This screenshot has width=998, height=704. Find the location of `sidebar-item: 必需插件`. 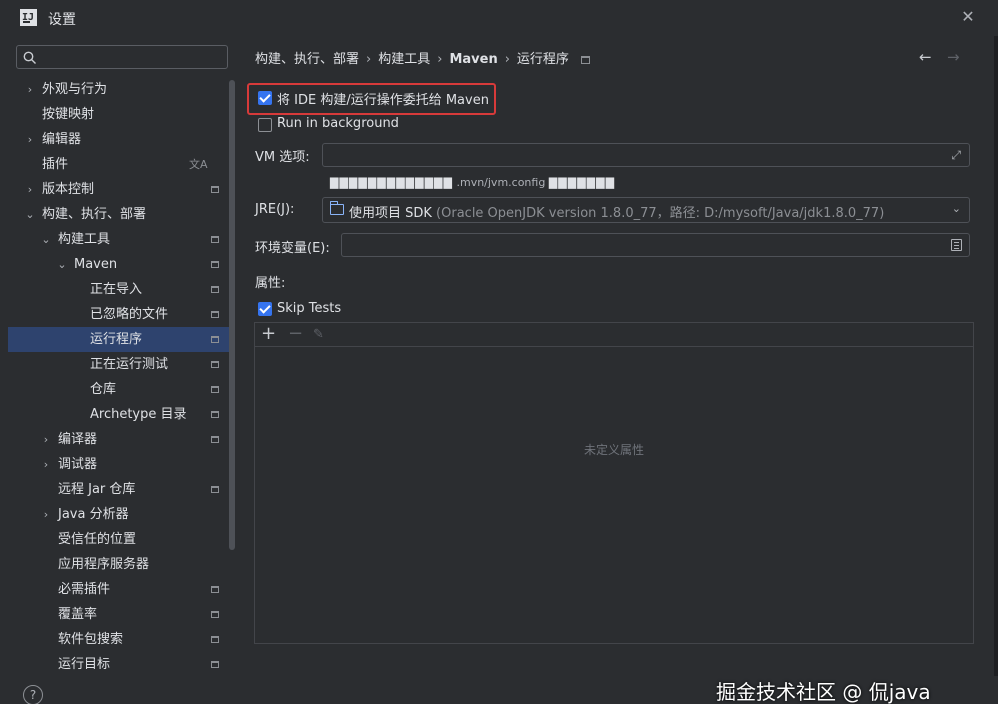

sidebar-item: 必需插件 is located at coordinates (119, 589).